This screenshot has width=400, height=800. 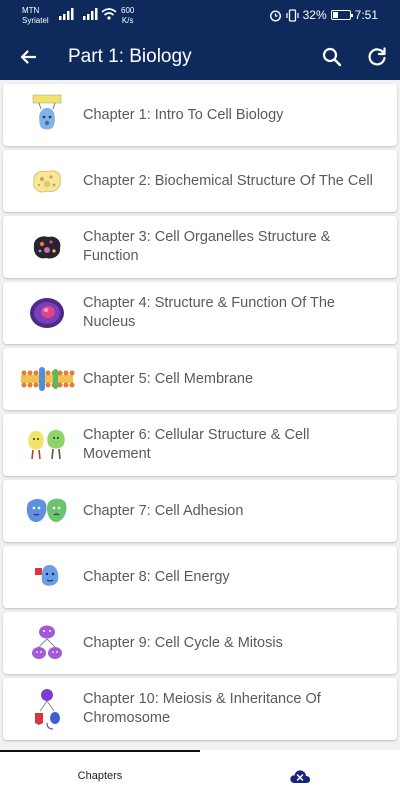 What do you see at coordinates (200, 17) in the screenshot?
I see `status-bar: MTN Syriatel 600 K/s 32% 7:51` at bounding box center [200, 17].